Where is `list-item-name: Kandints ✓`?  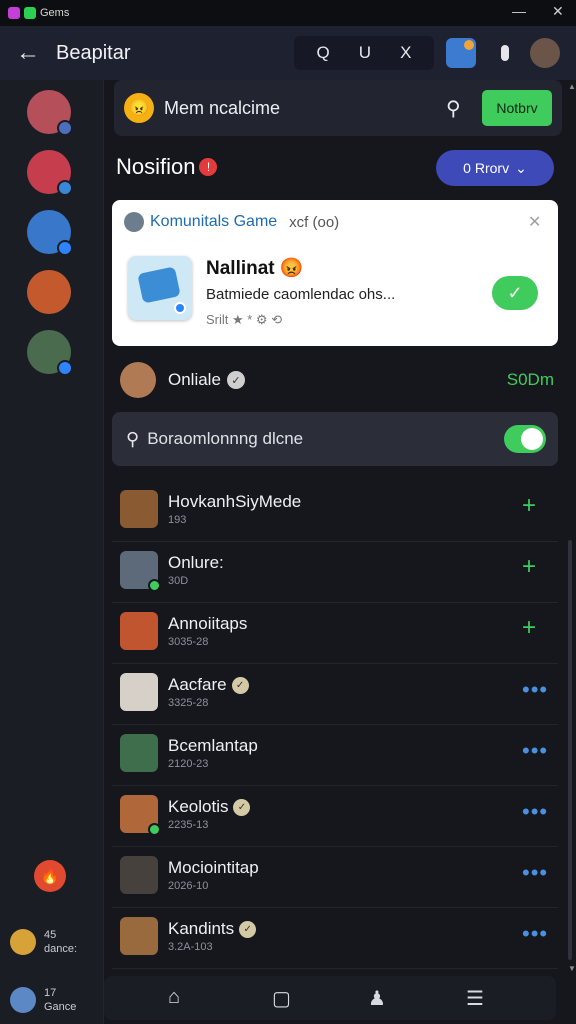 list-item-name: Kandints ✓ is located at coordinates (212, 929).